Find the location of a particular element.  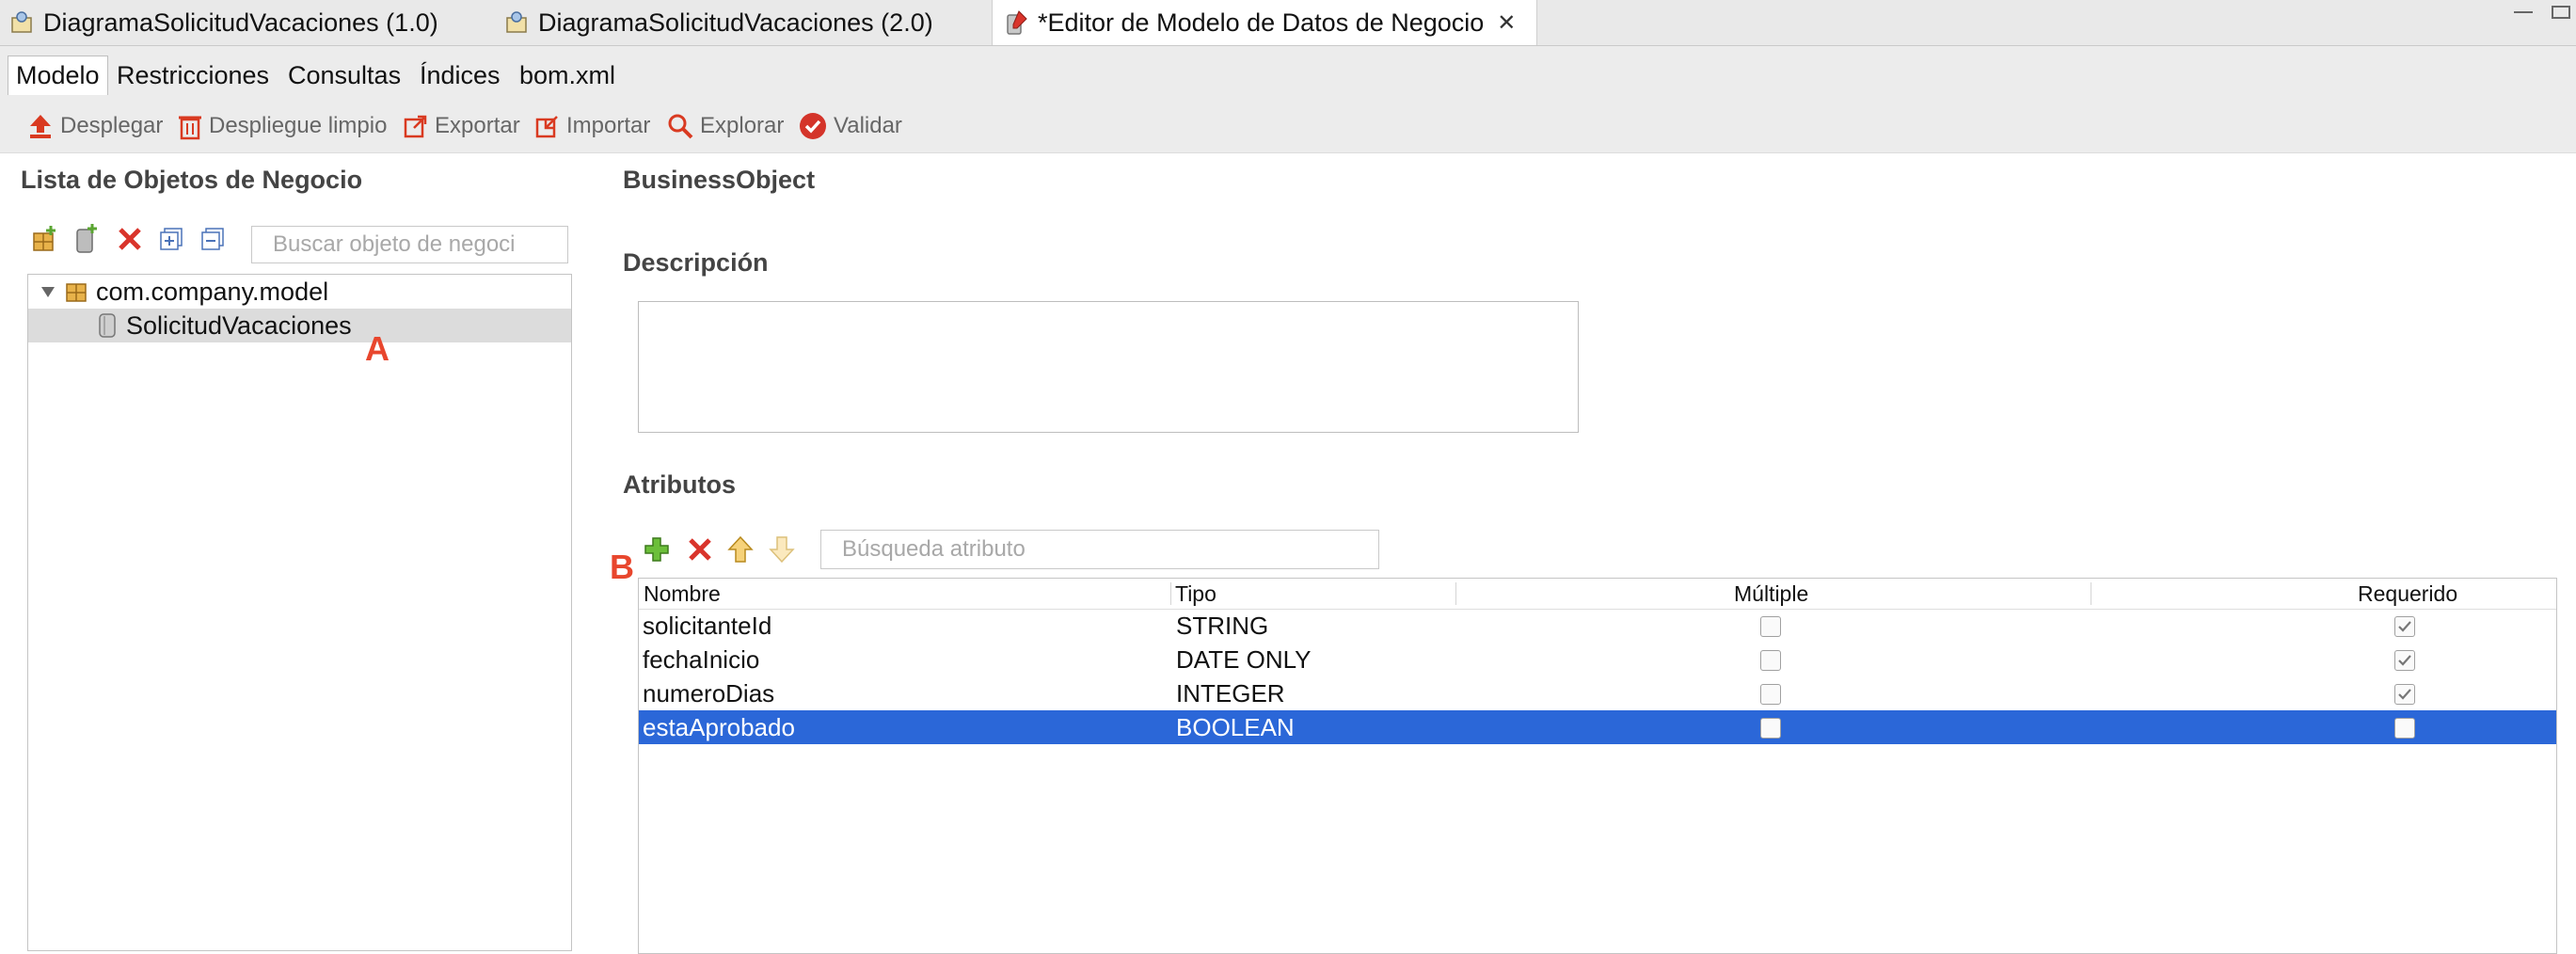

attribute-type-cell: DATE ONLY is located at coordinates (1244, 659).